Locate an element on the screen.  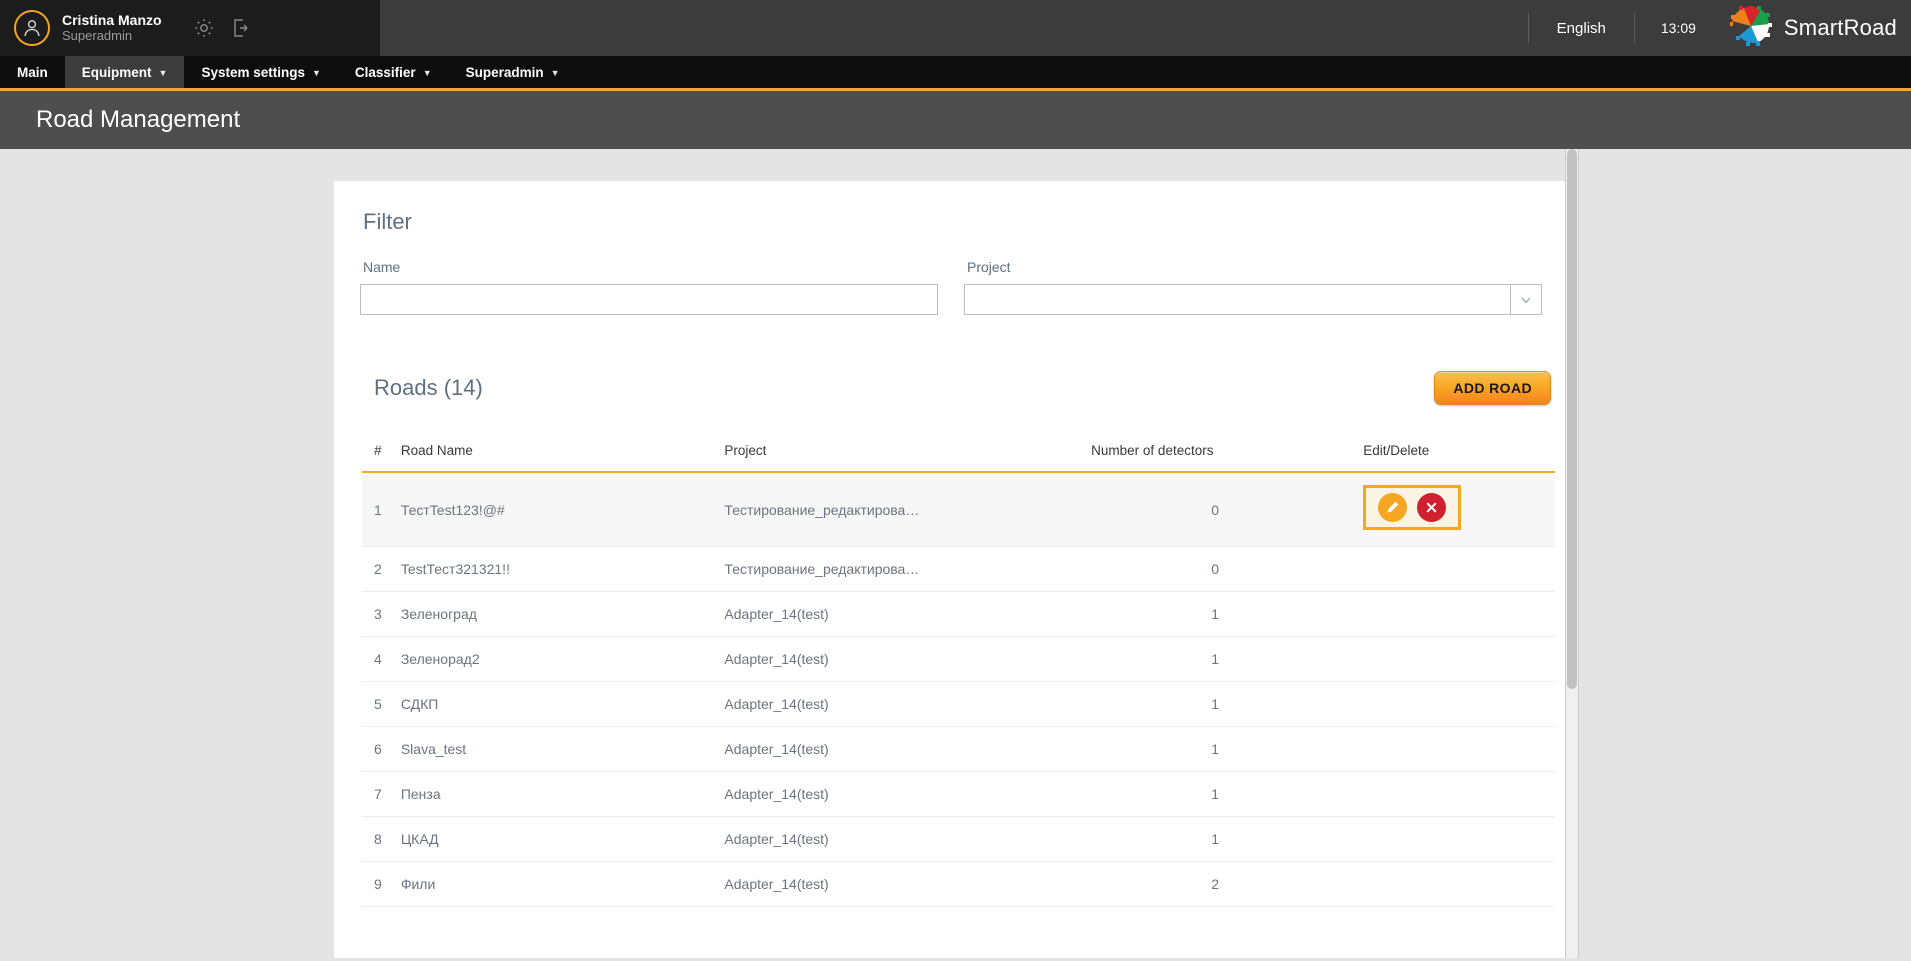
user-name: Cristina Manzo is located at coordinates (112, 20).